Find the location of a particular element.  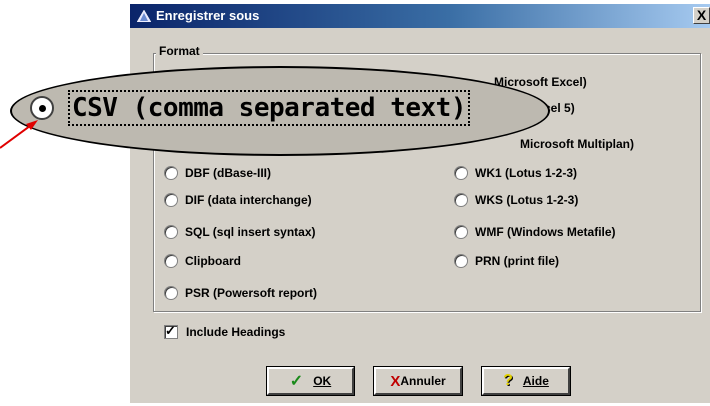

option-multiplan-label: Microsoft Multiplan) is located at coordinates (577, 144).